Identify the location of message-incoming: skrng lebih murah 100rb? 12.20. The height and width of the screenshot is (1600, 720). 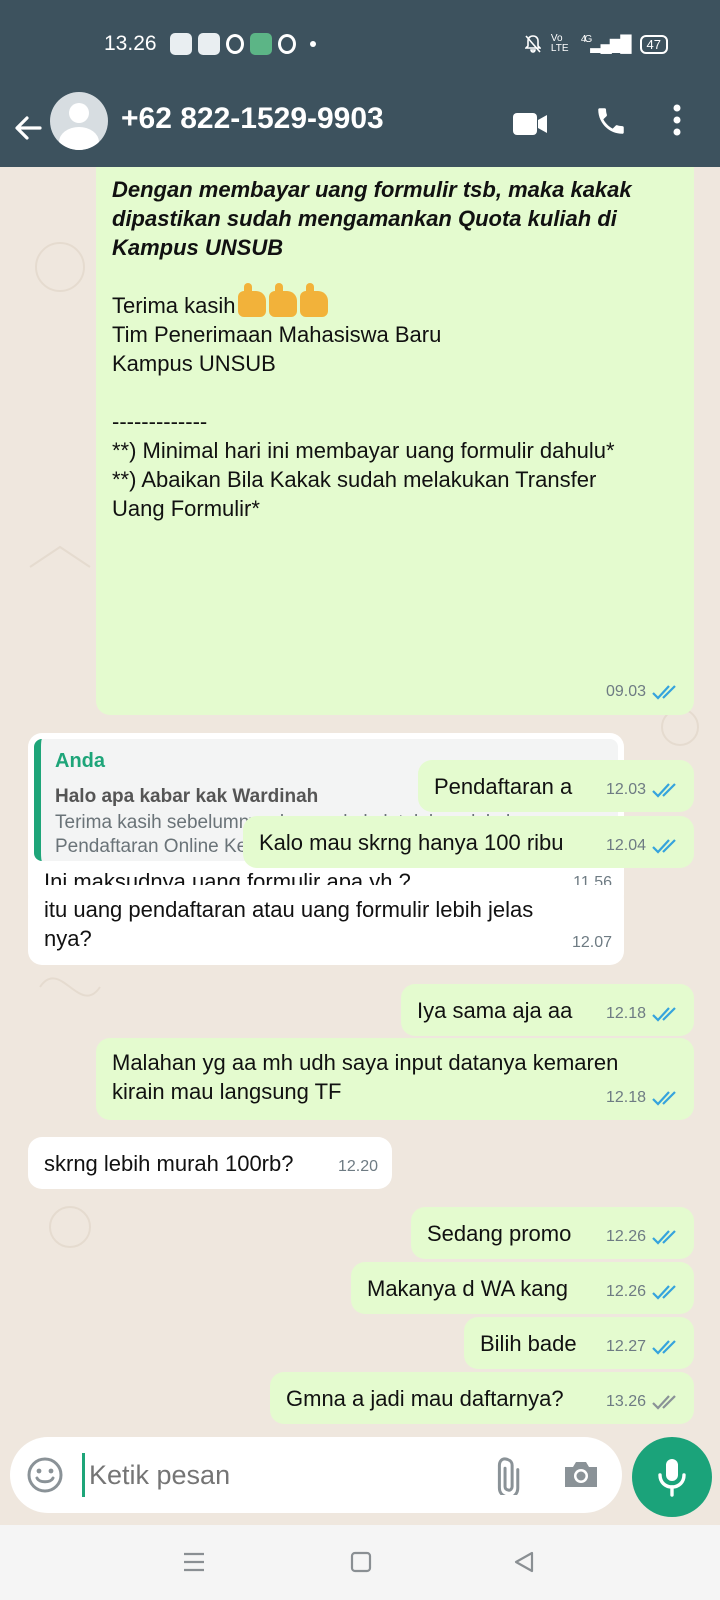
(210, 1163).